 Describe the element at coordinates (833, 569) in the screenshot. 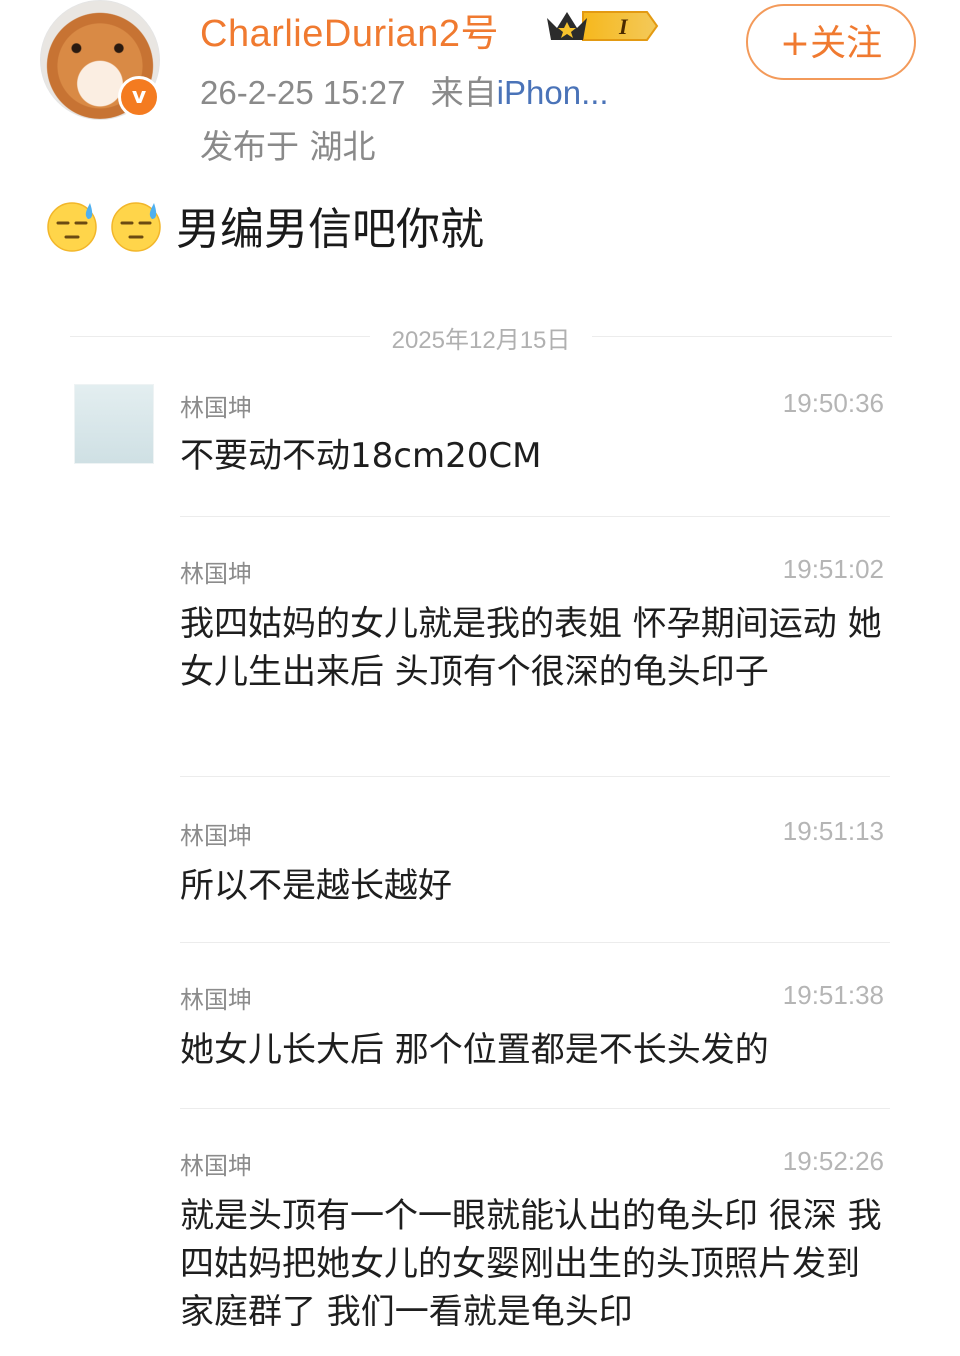

I see `message-time: 19:51:02` at that location.